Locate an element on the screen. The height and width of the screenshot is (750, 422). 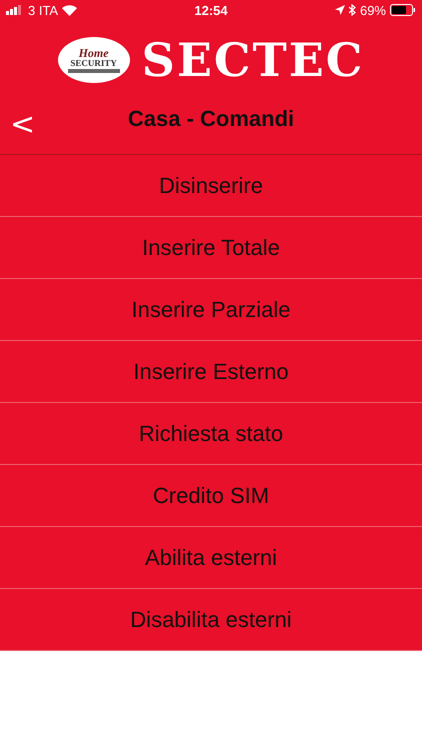
wifi-icon is located at coordinates (70, 10).